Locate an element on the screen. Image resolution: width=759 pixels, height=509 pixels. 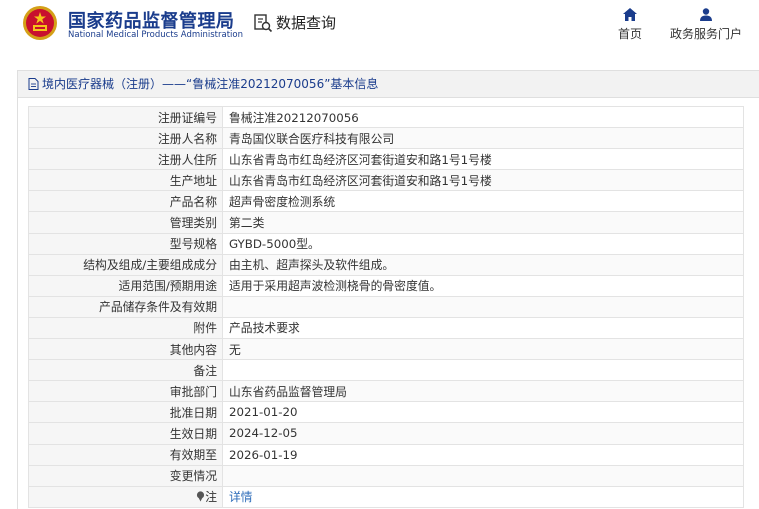
table-row: 注册人名称 青岛国仪联合医疗科技有限公司 is located at coordinates (386, 138).